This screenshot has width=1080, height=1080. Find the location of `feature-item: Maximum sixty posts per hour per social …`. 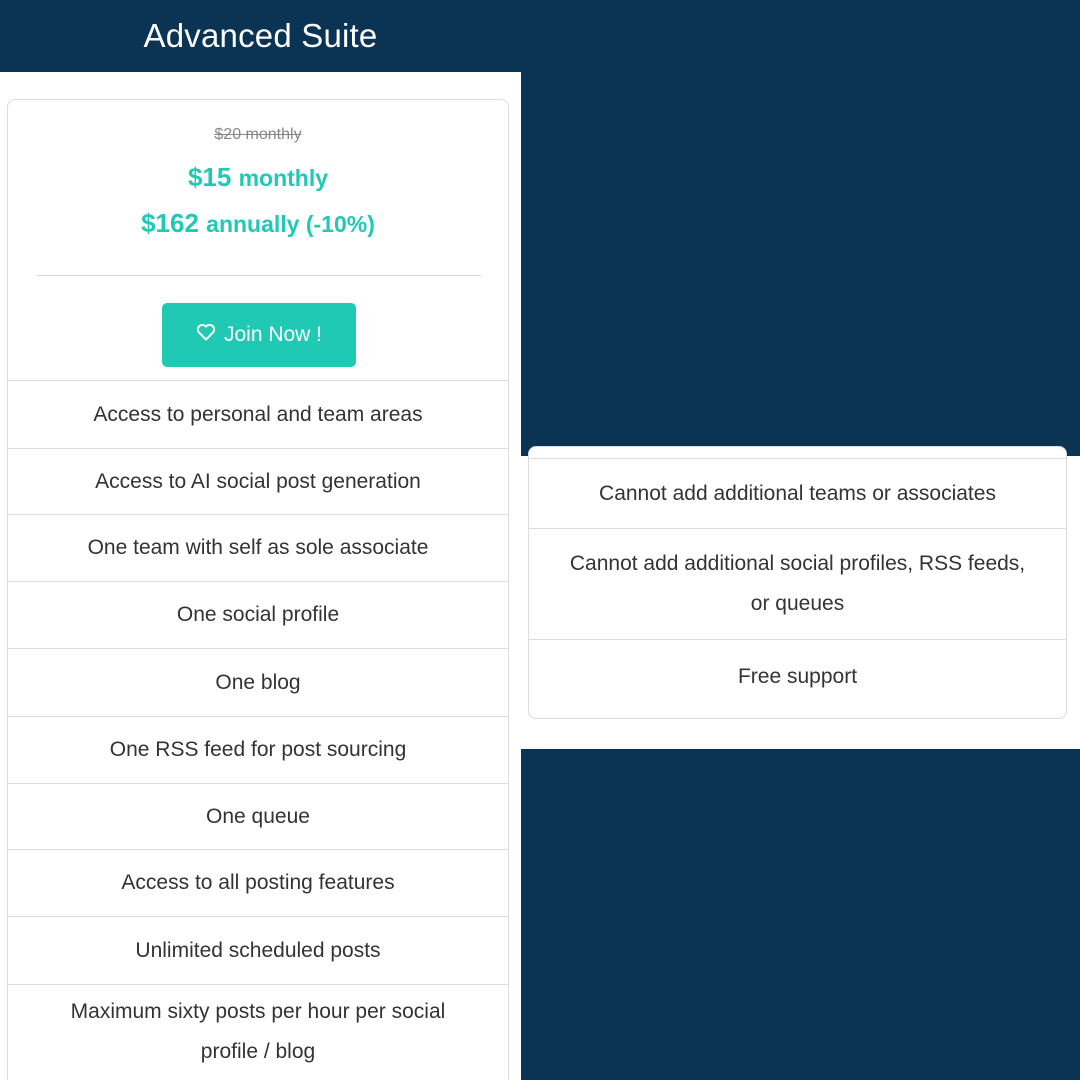

feature-item: Maximum sixty posts per hour per social … is located at coordinates (258, 1031).